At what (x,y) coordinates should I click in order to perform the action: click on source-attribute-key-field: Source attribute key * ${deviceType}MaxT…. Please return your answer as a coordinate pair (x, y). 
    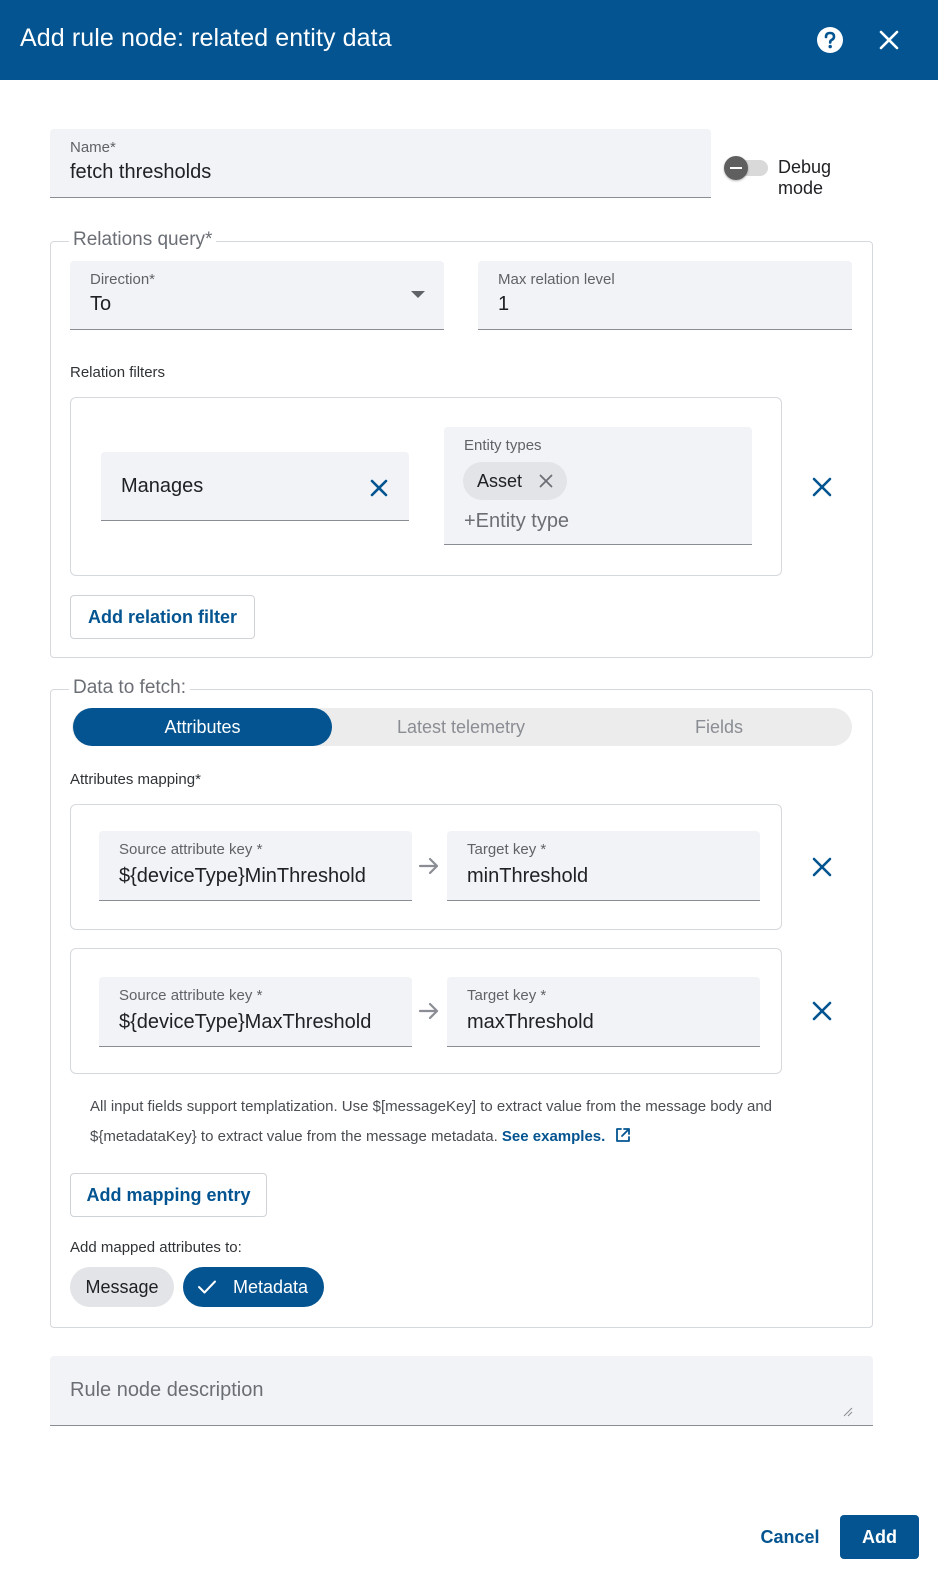
    Looking at the image, I should click on (255, 1012).